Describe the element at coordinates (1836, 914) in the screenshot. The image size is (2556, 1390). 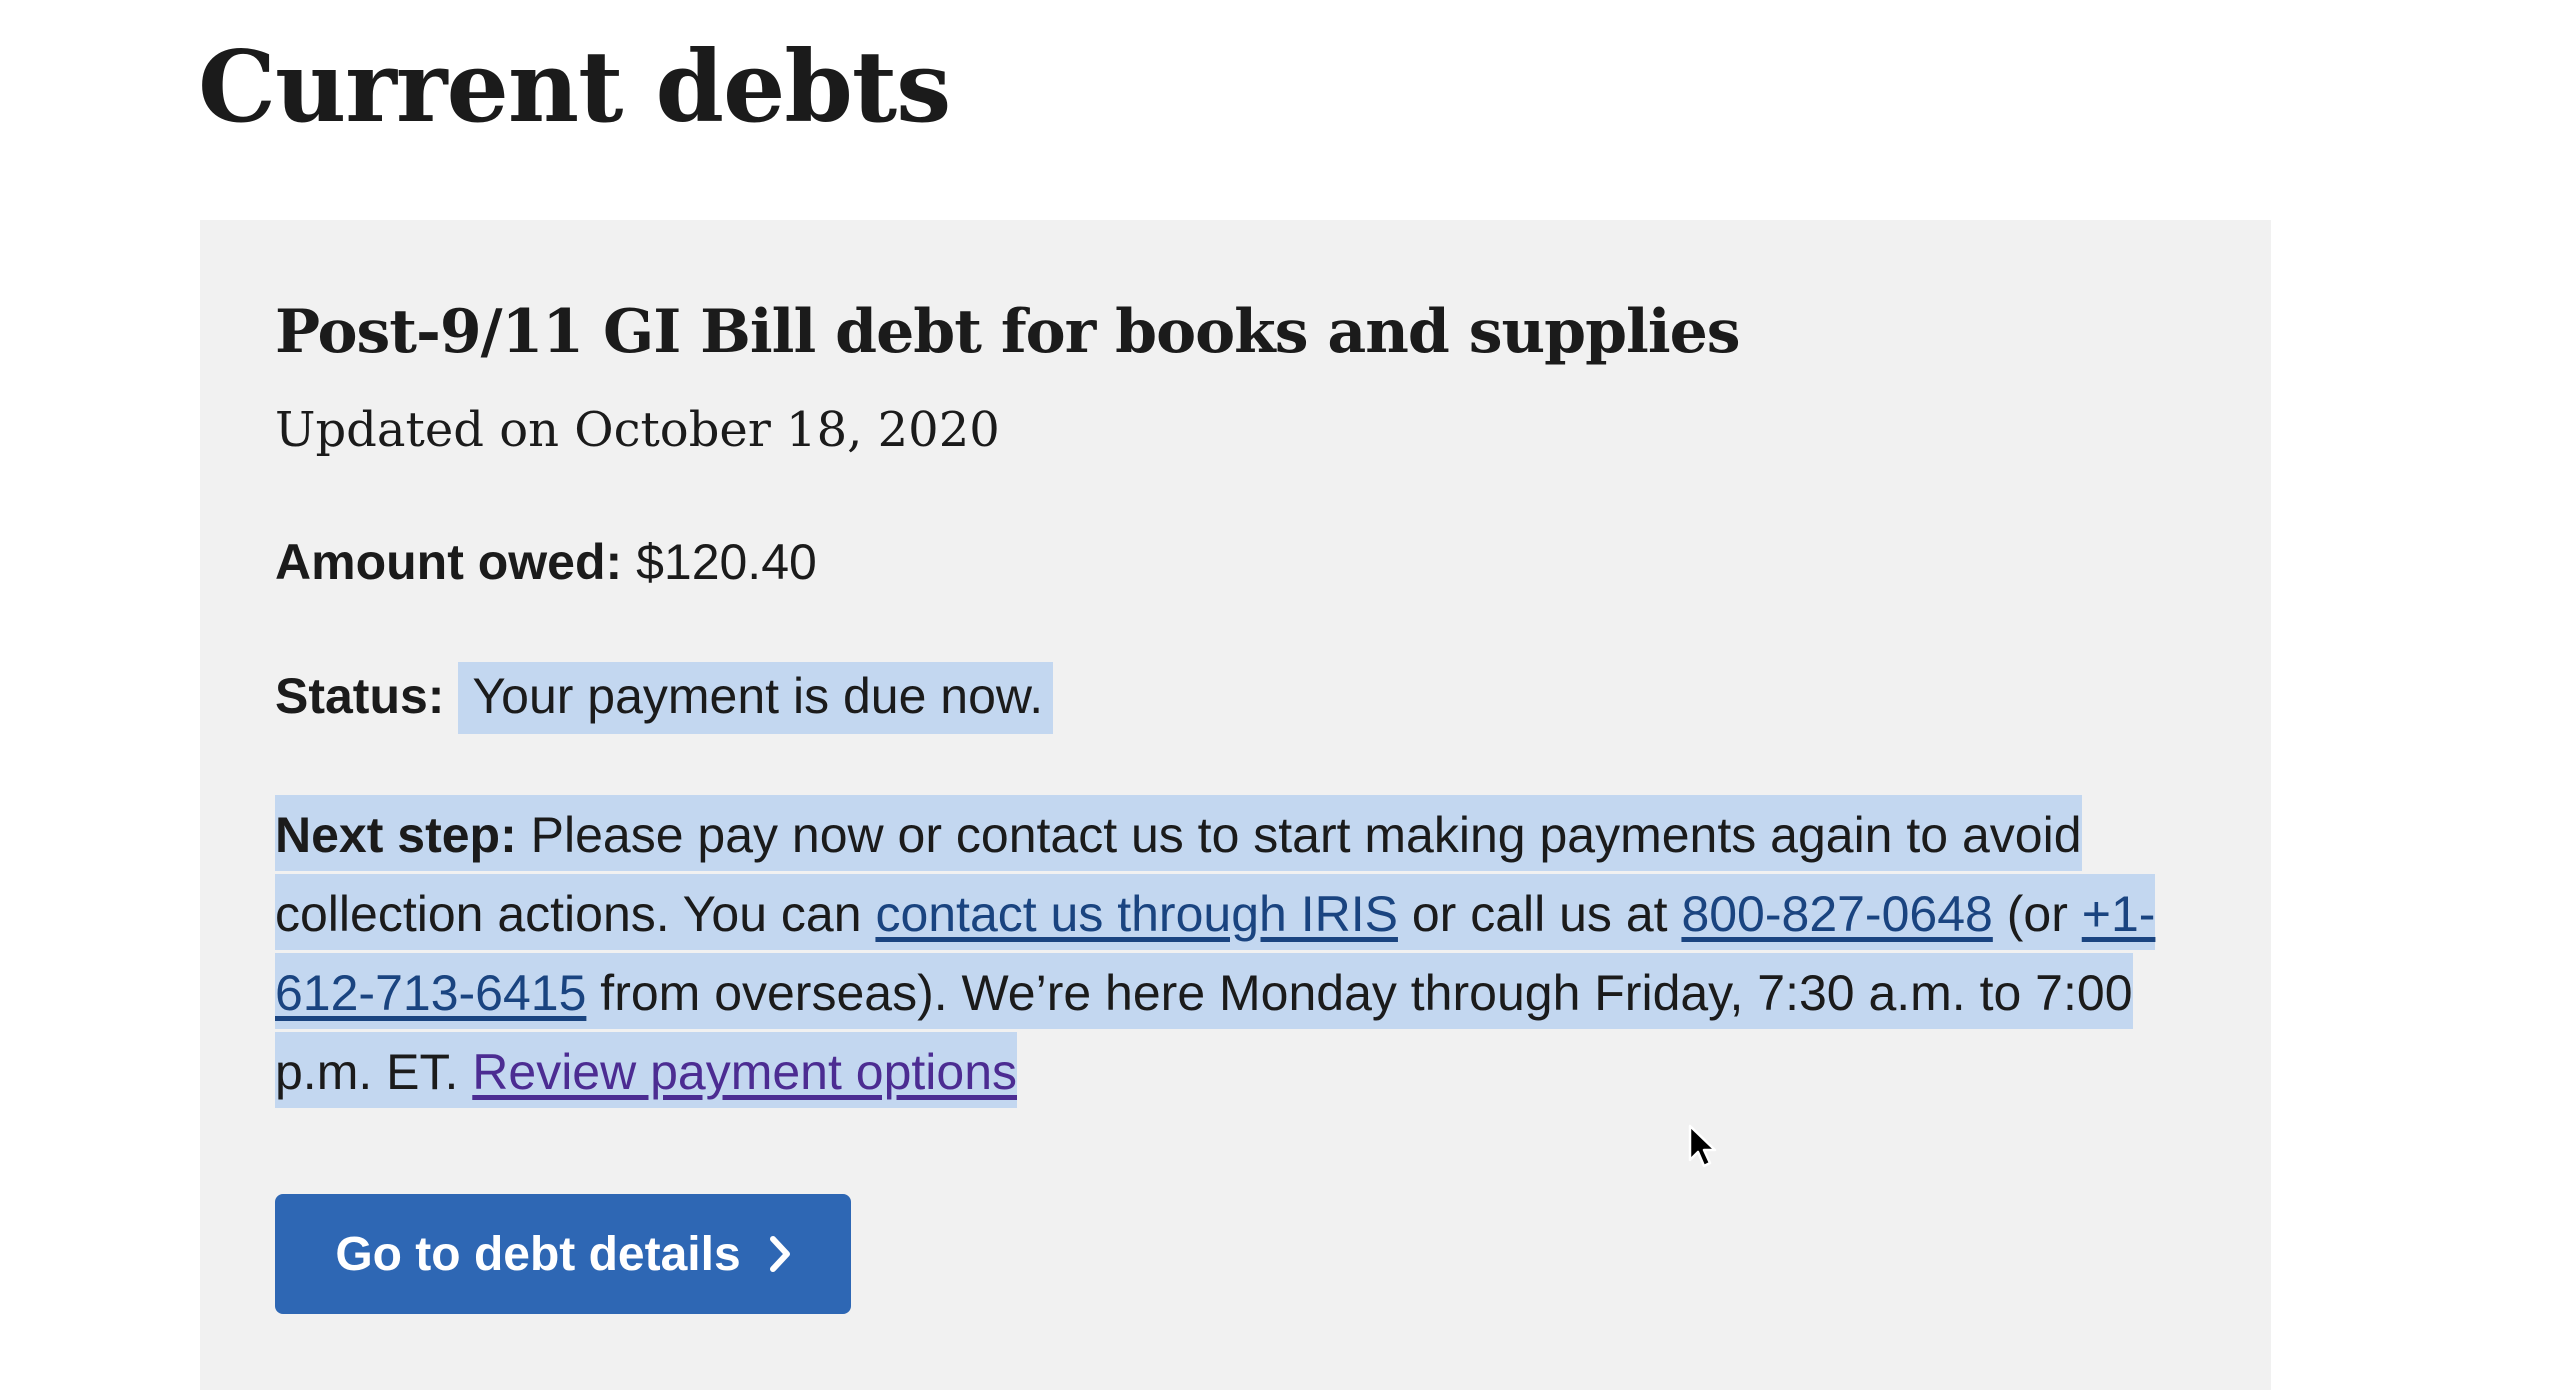
I see `phone-link: 800-827-0648` at that location.